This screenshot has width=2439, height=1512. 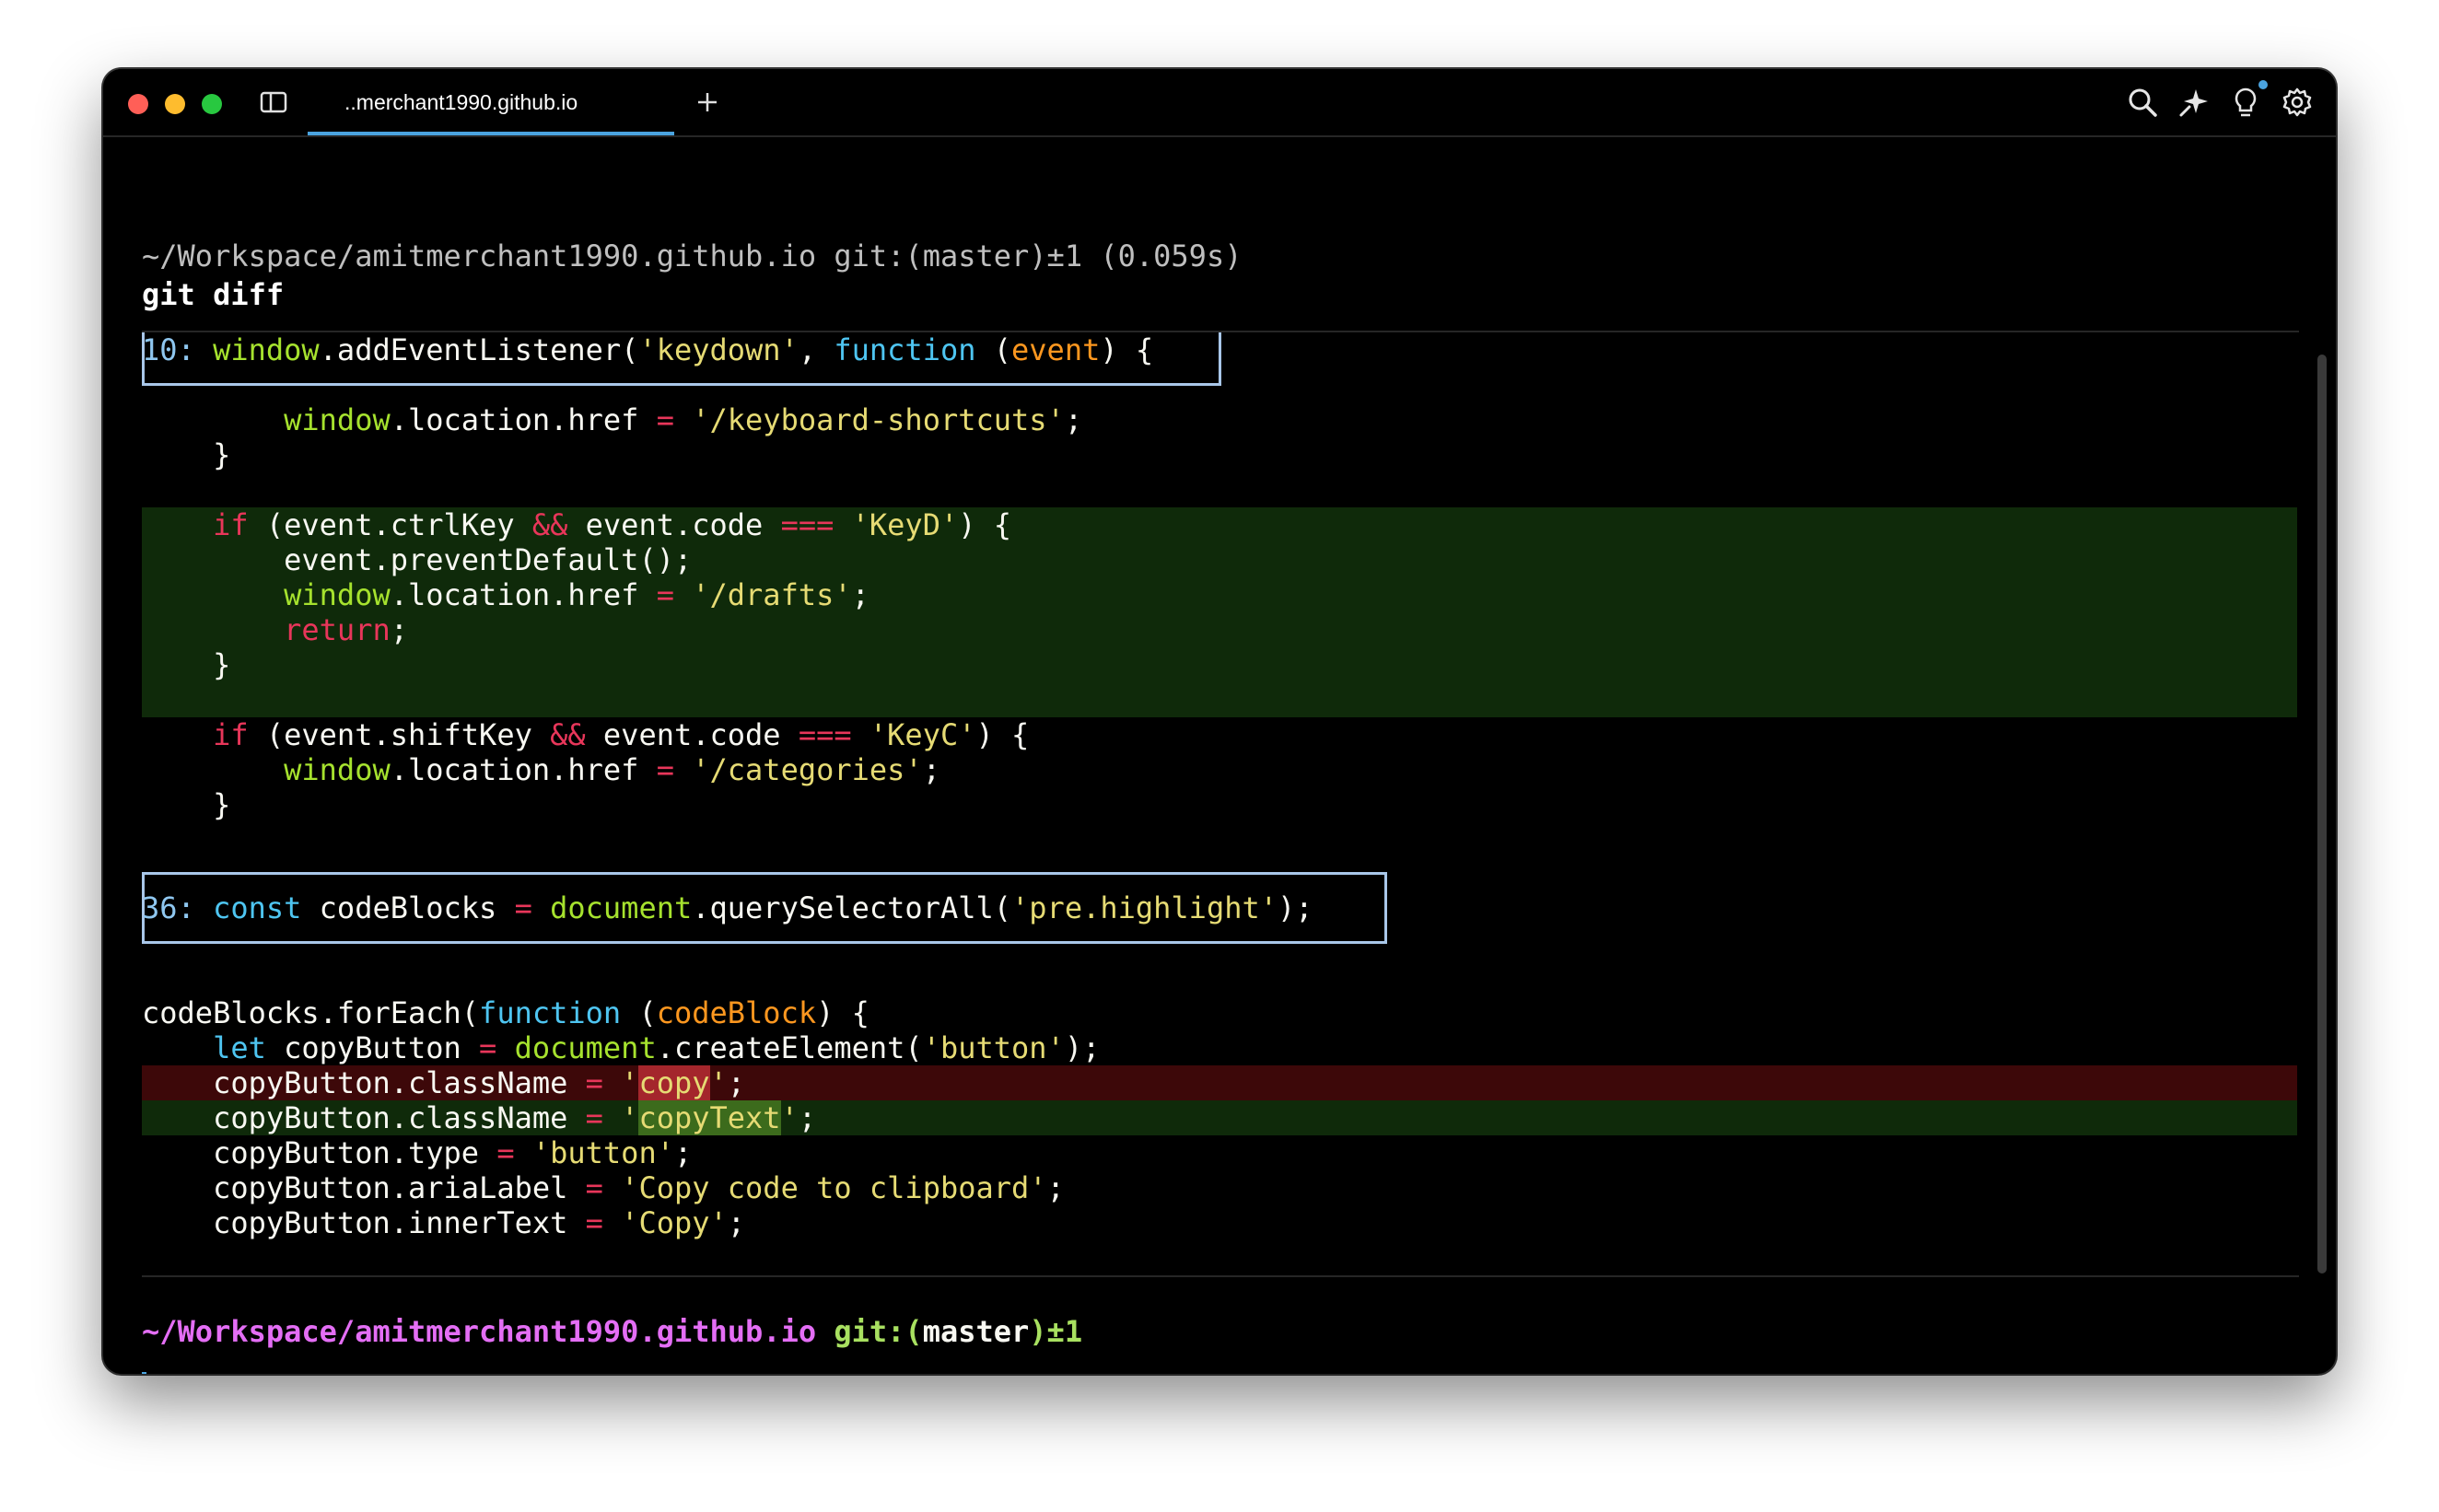 I want to click on search-icon, so click(x=2142, y=103).